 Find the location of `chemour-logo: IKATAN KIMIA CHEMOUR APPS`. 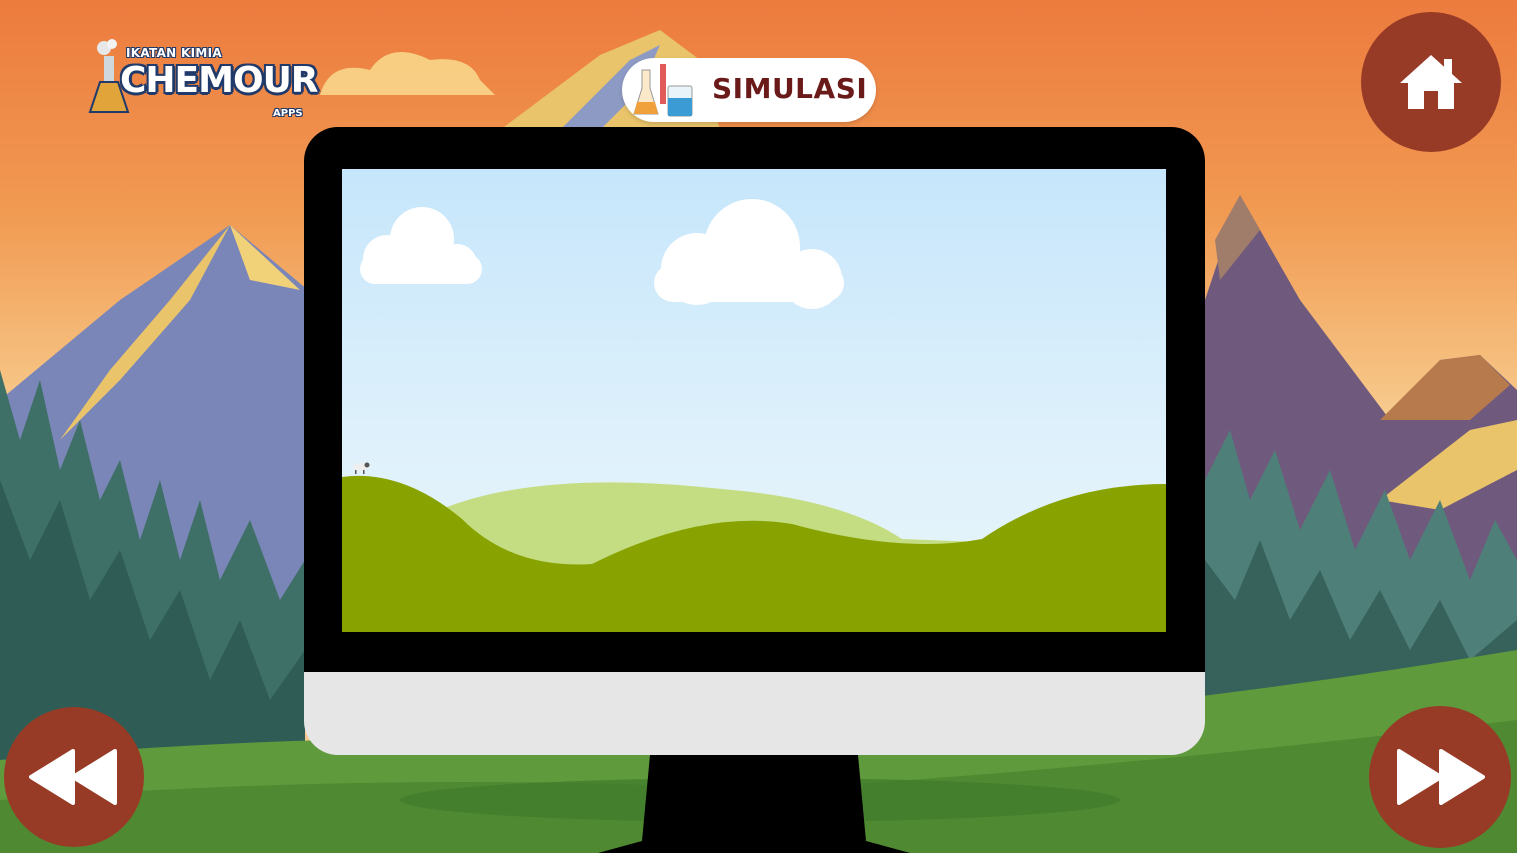

chemour-logo: IKATAN KIMIA CHEMOUR APPS is located at coordinates (208, 83).